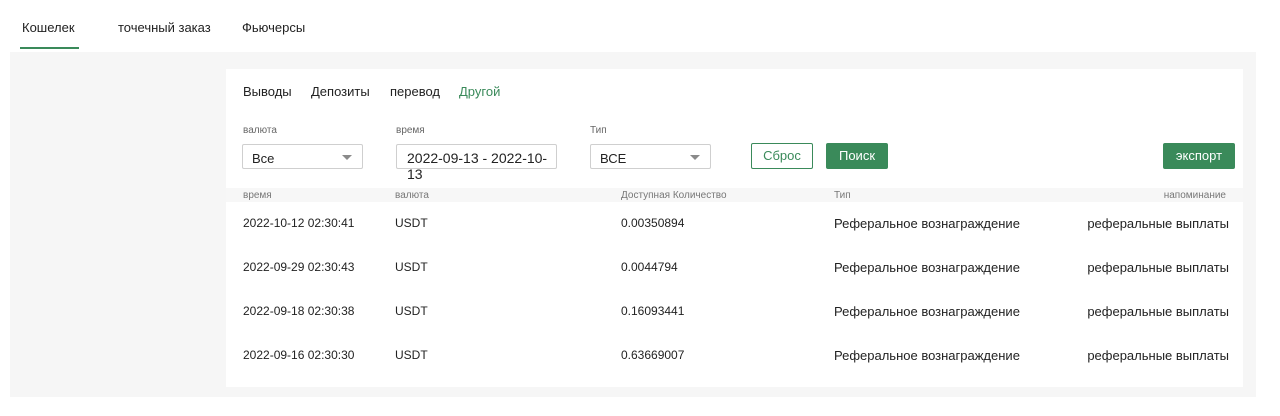  What do you see at coordinates (649, 267) in the screenshot?
I see `cell-amount: 0.0044794` at bounding box center [649, 267].